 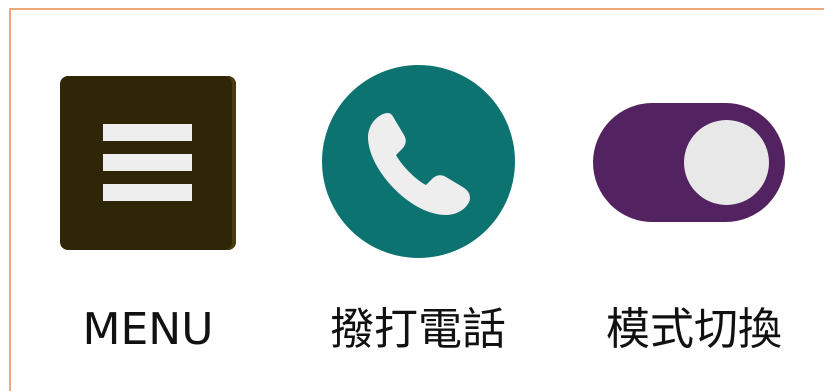 I want to click on hamburger-menu-icon-bar-middle, so click(x=147, y=162).